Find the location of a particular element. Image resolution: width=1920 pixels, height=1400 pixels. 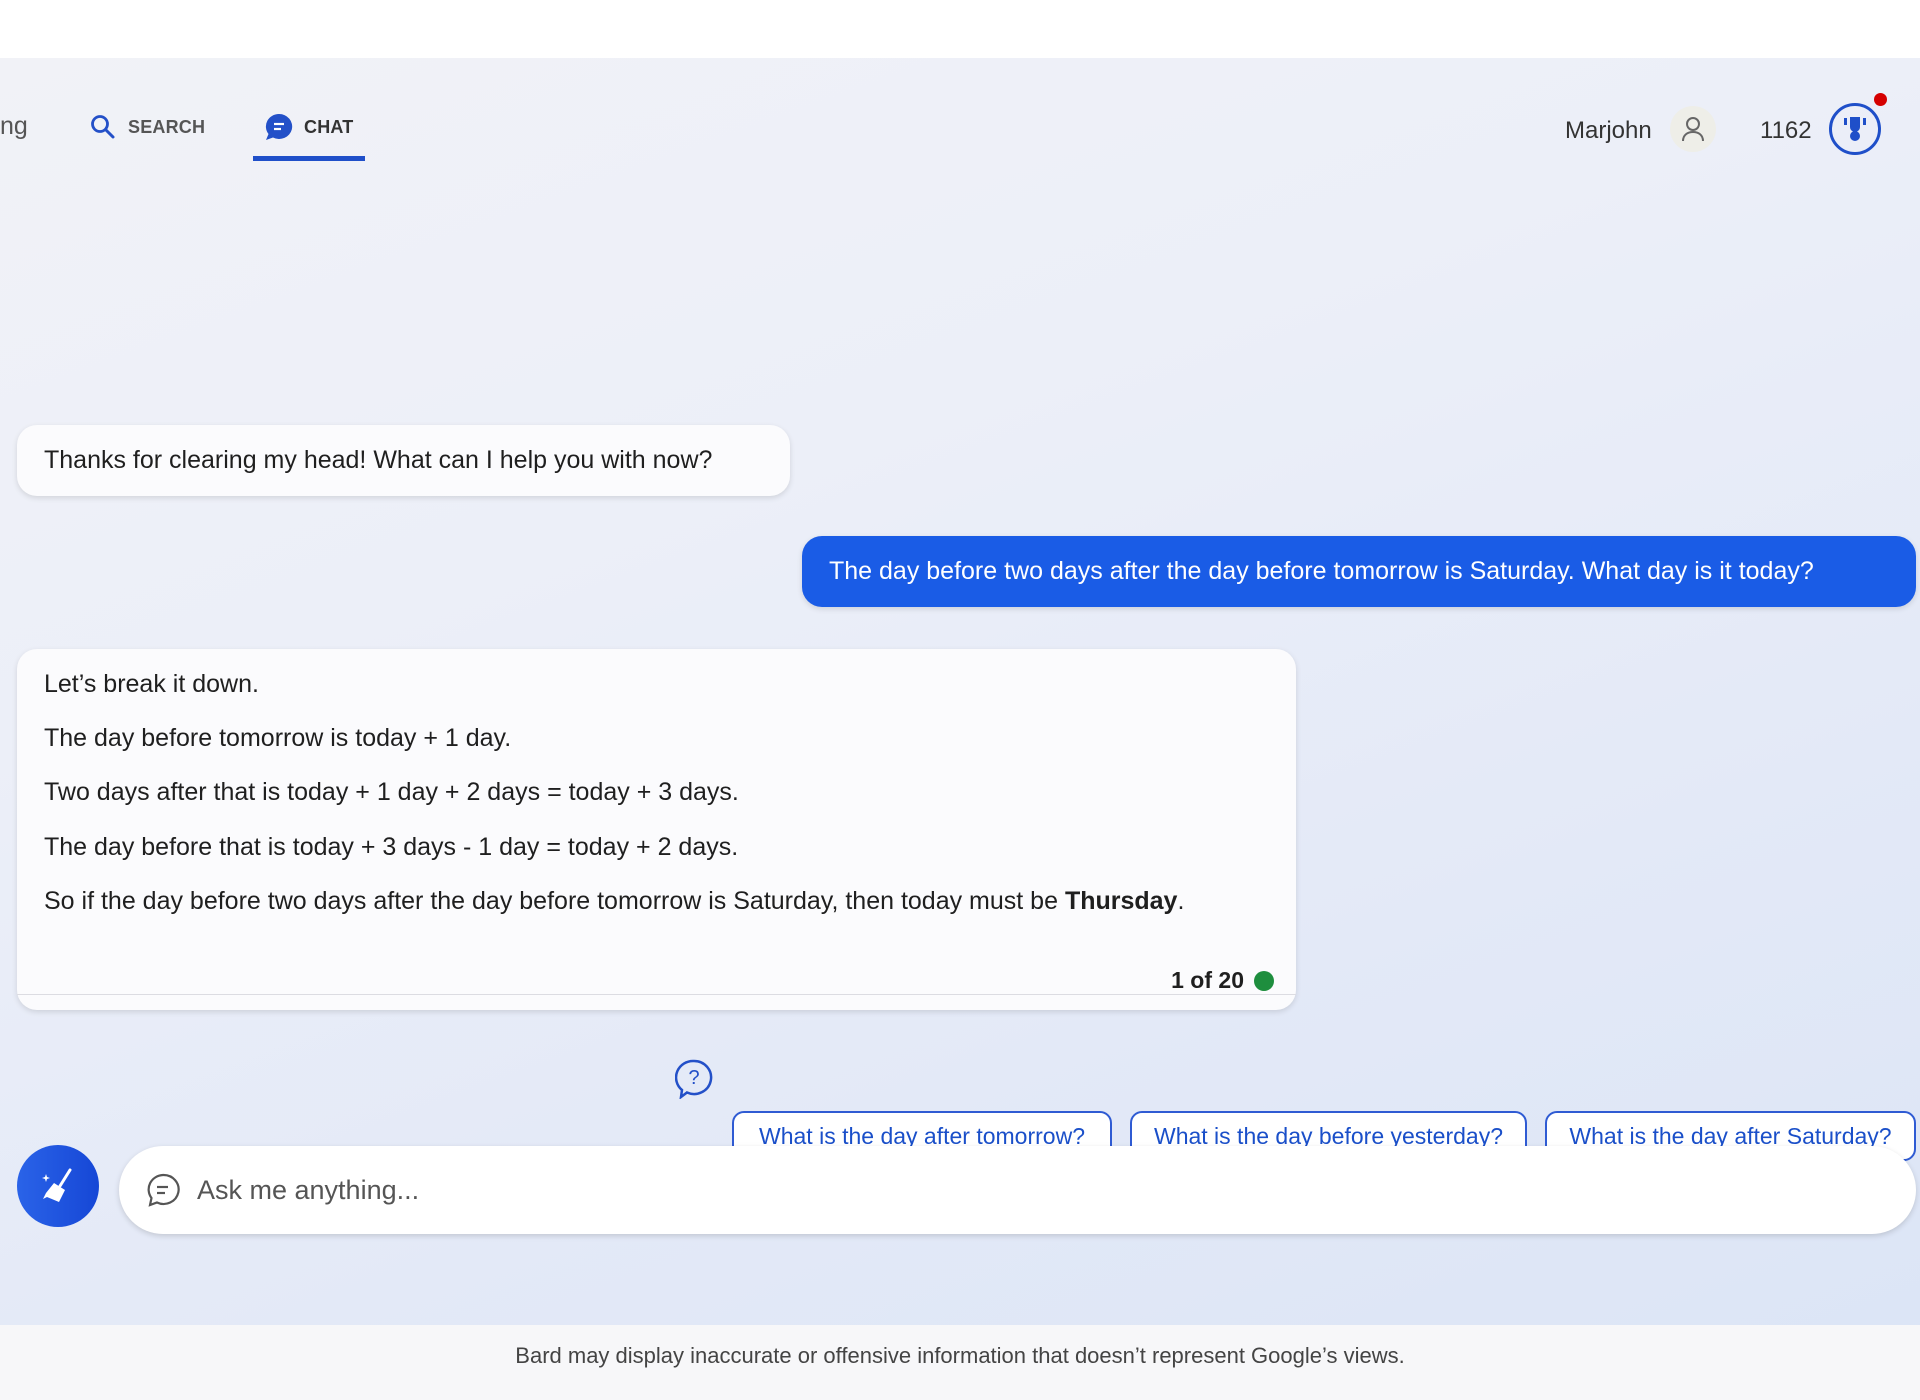

tab-partial: ng is located at coordinates (14, 126).